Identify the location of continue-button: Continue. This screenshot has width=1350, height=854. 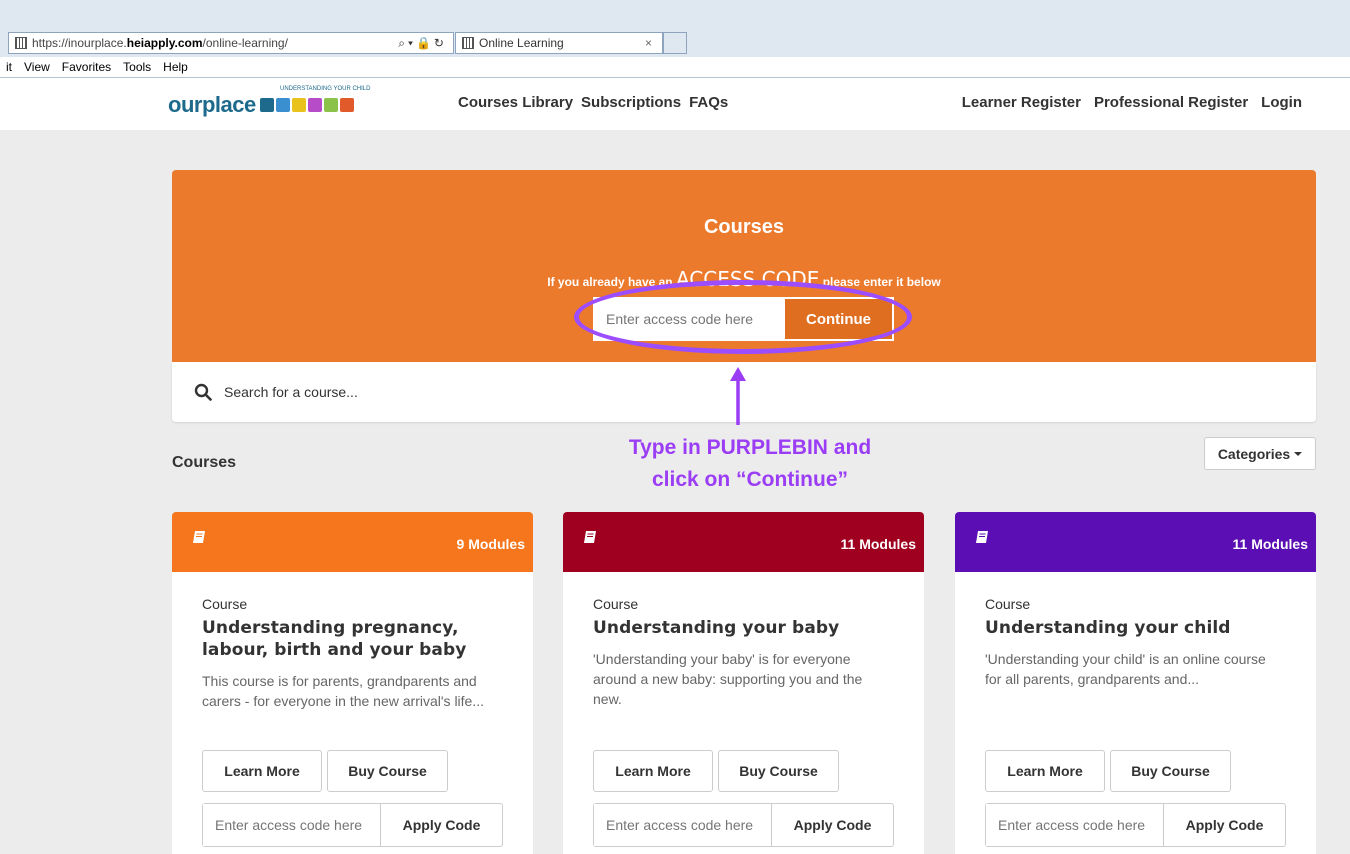
(838, 319).